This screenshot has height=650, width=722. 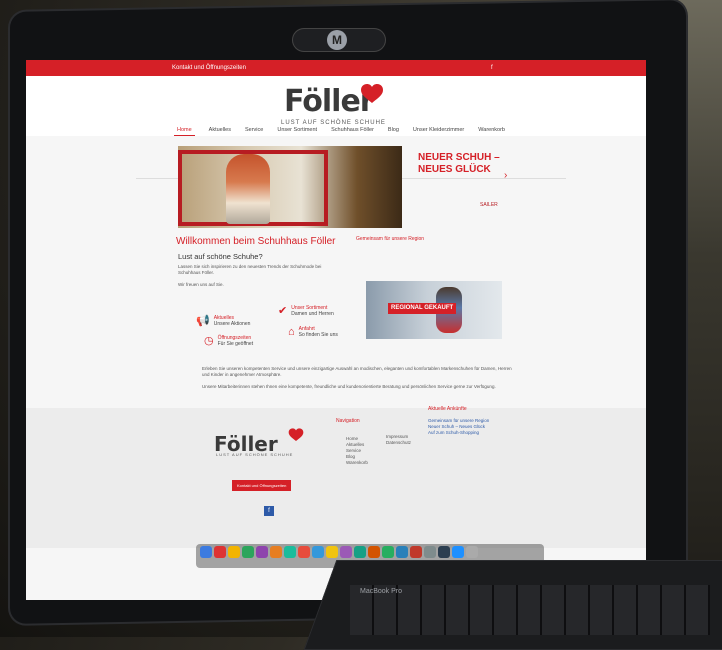 I want to click on megaphone-icon: 📢, so click(x=203, y=321).